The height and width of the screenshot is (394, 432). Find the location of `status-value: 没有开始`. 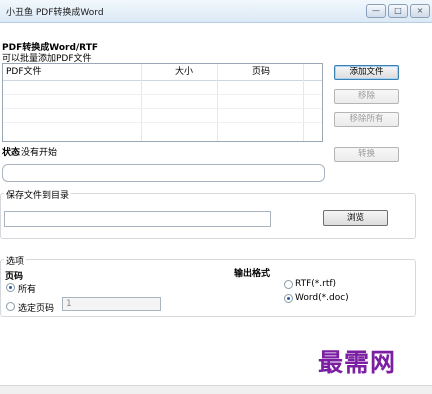

status-value: 没有开始 is located at coordinates (39, 153).